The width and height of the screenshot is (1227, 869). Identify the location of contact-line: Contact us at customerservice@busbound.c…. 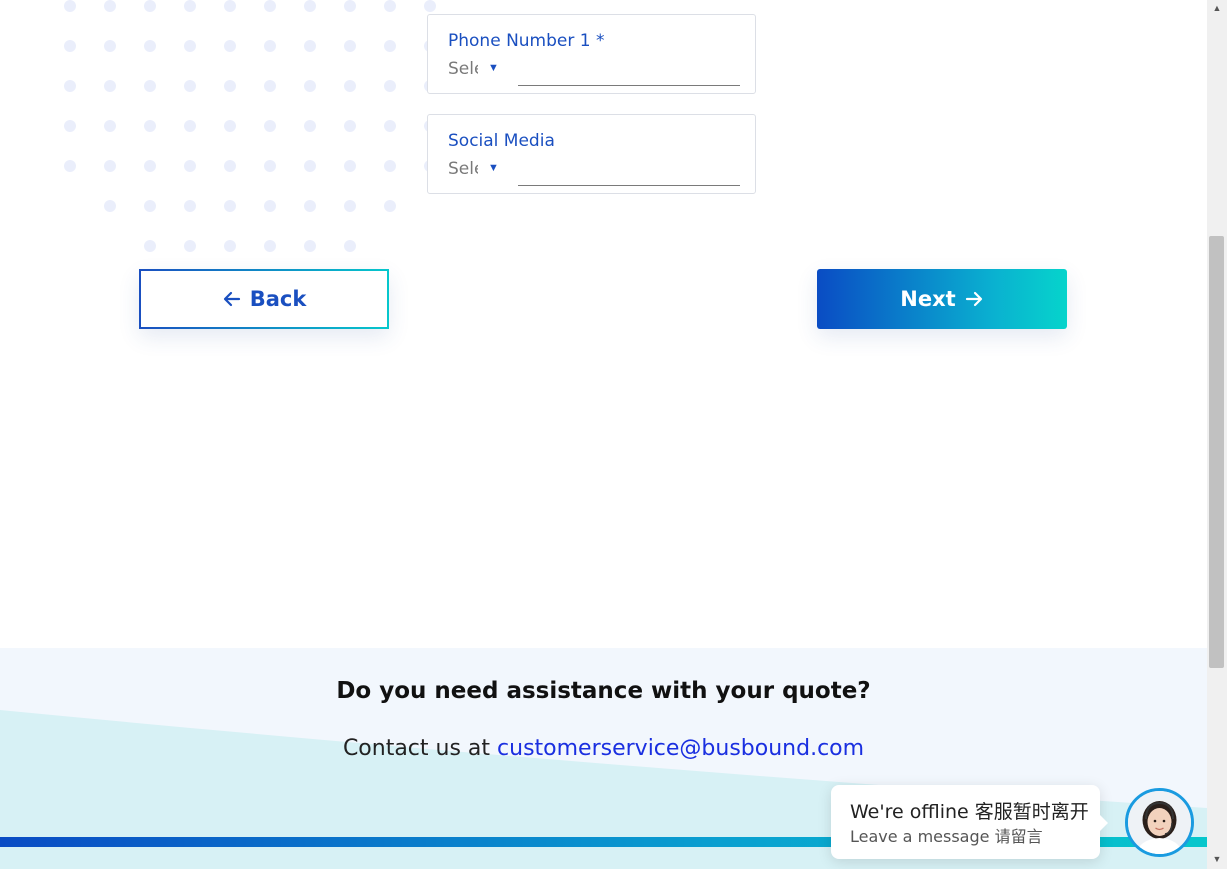
(603, 748).